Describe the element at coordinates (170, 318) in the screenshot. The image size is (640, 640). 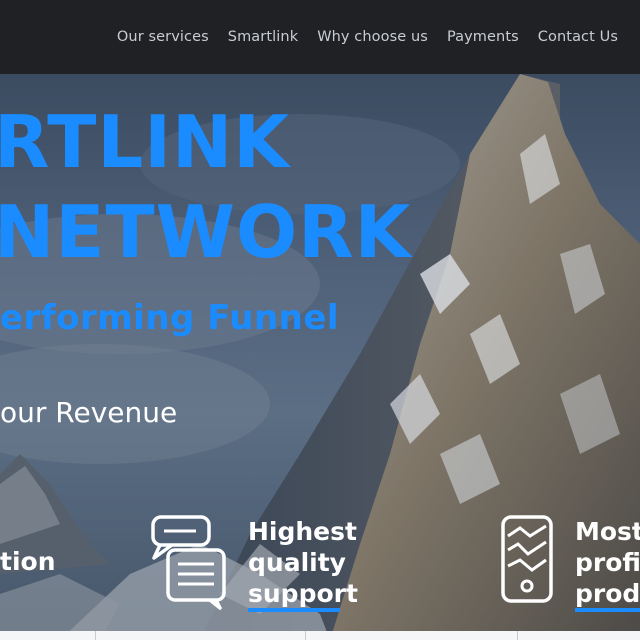
I see `hero-tagline: erforming Funnel` at that location.